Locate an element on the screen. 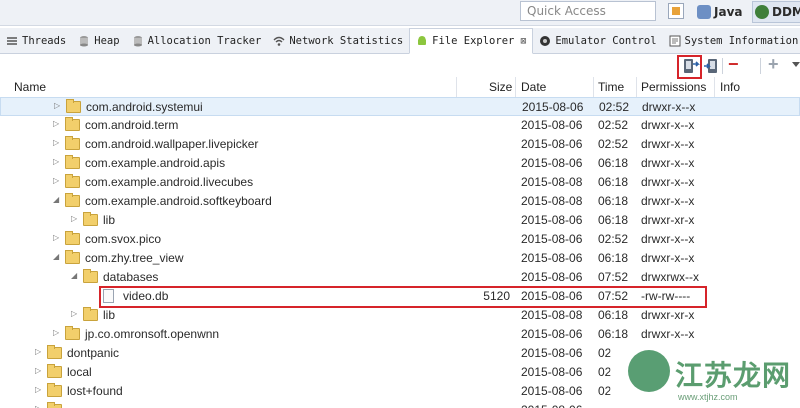  push-file-onto-device-icon is located at coordinates (712, 66).